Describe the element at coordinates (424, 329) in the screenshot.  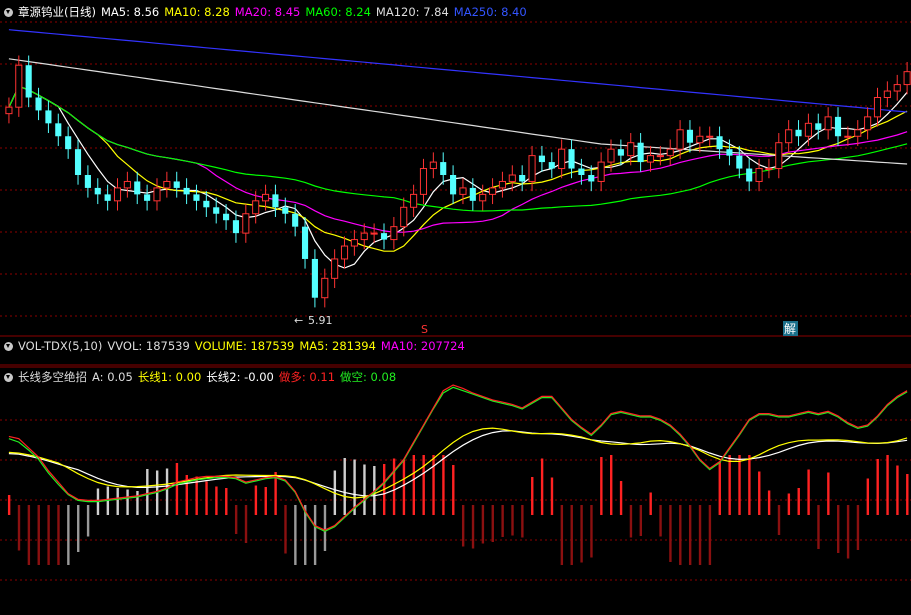
I see `sell-marker: S` at that location.